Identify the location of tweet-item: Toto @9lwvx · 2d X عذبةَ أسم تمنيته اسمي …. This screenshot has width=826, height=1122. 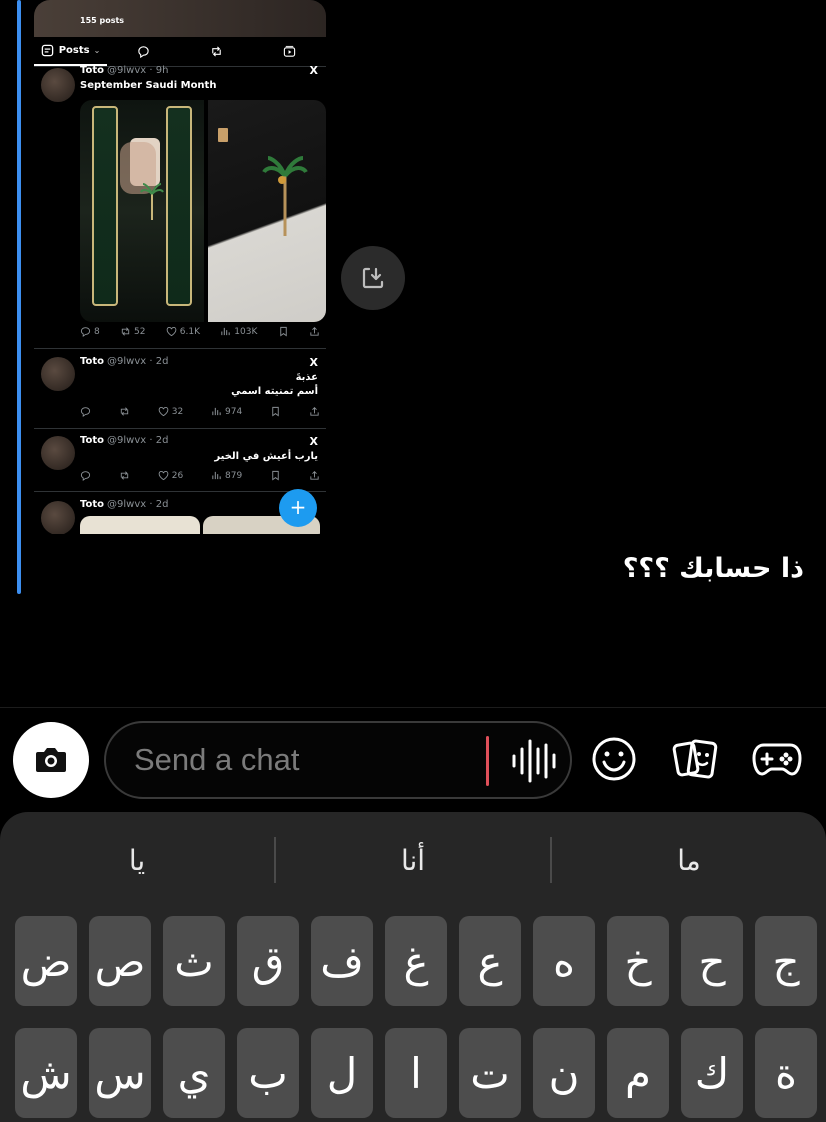
(180, 389).